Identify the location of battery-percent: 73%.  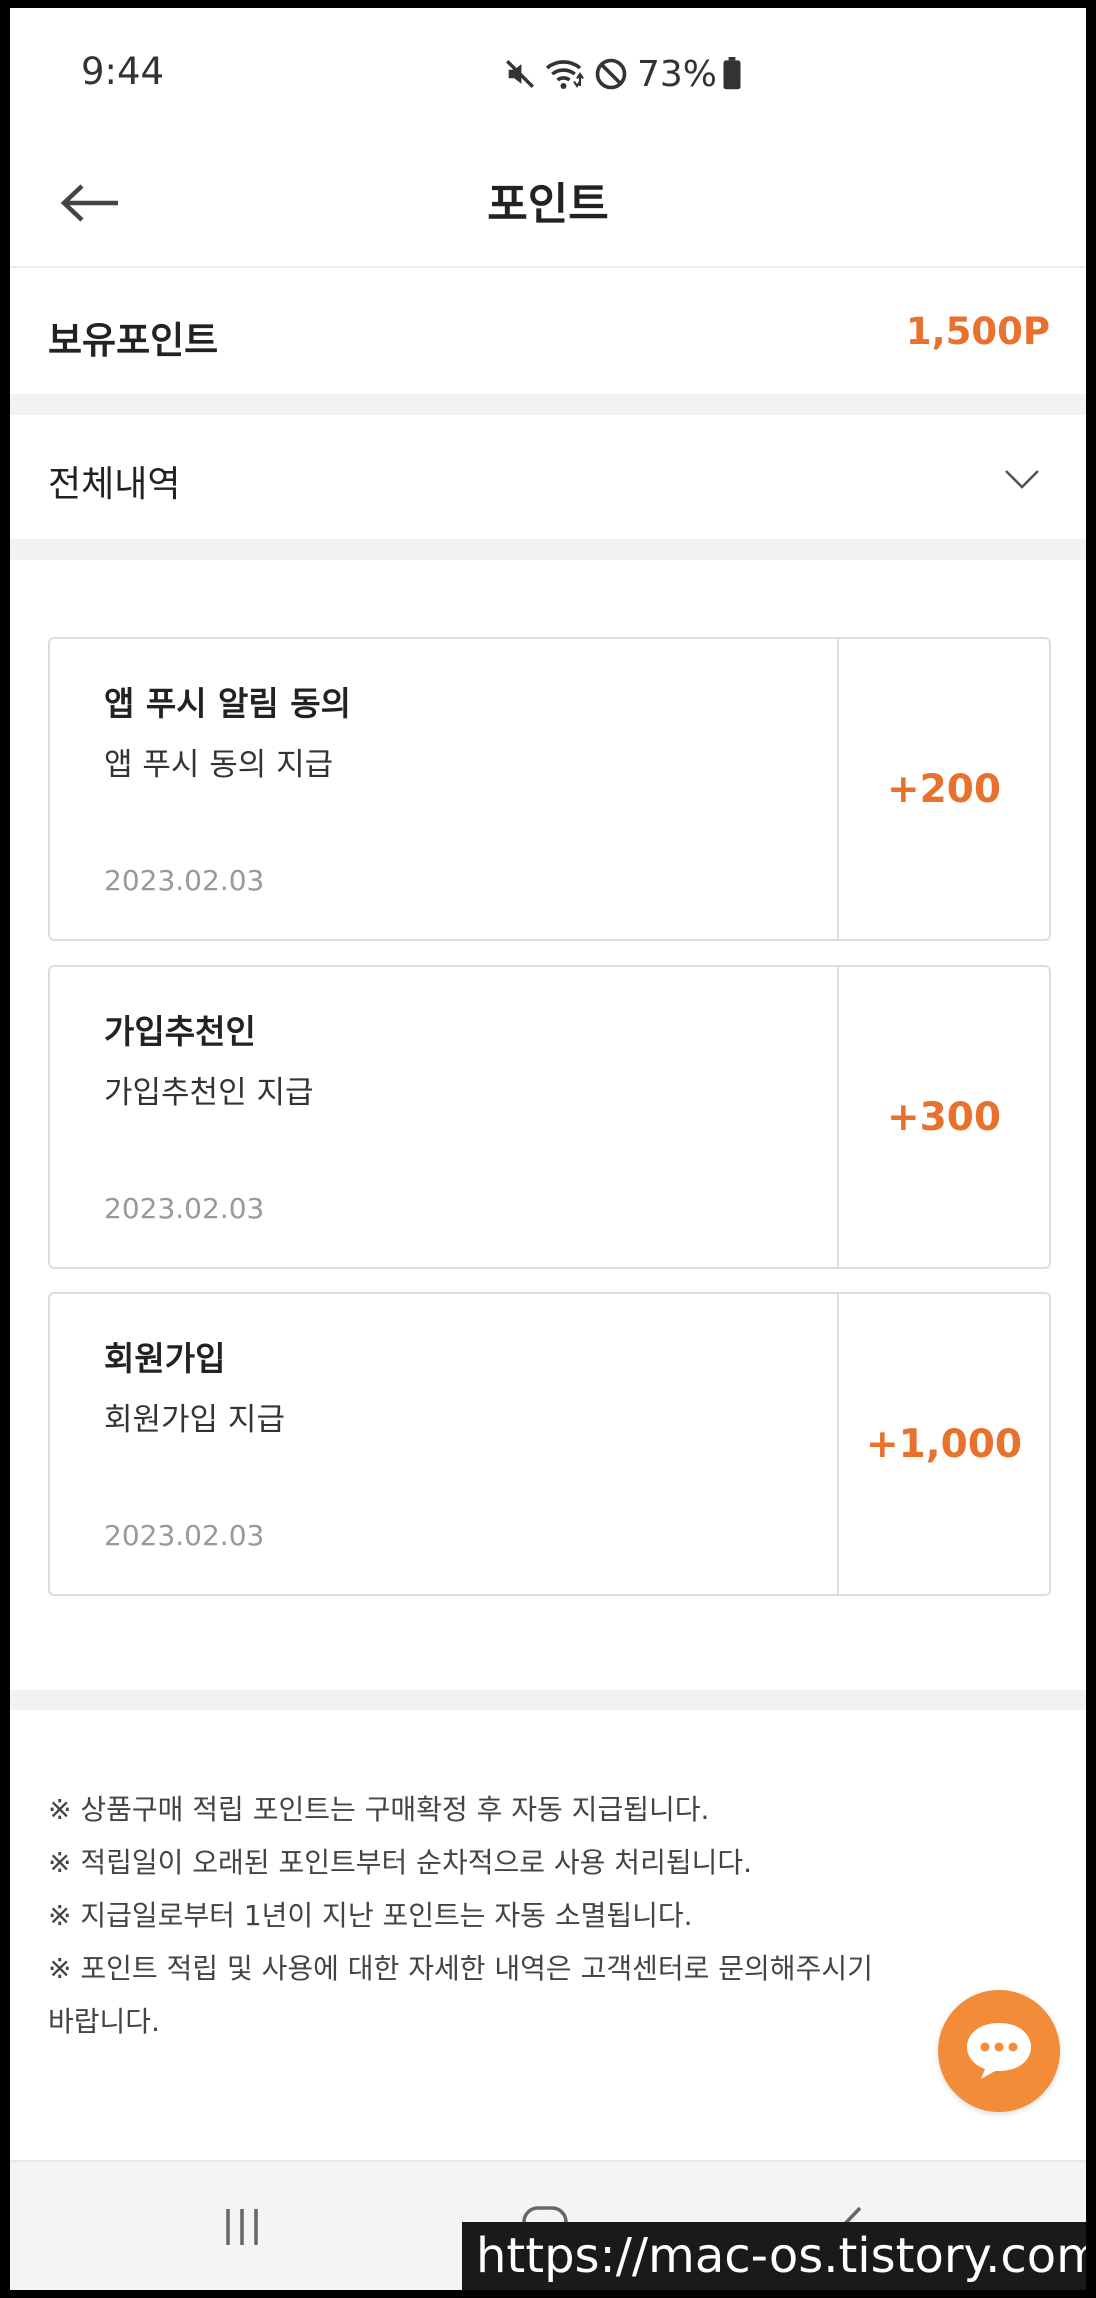
(677, 74).